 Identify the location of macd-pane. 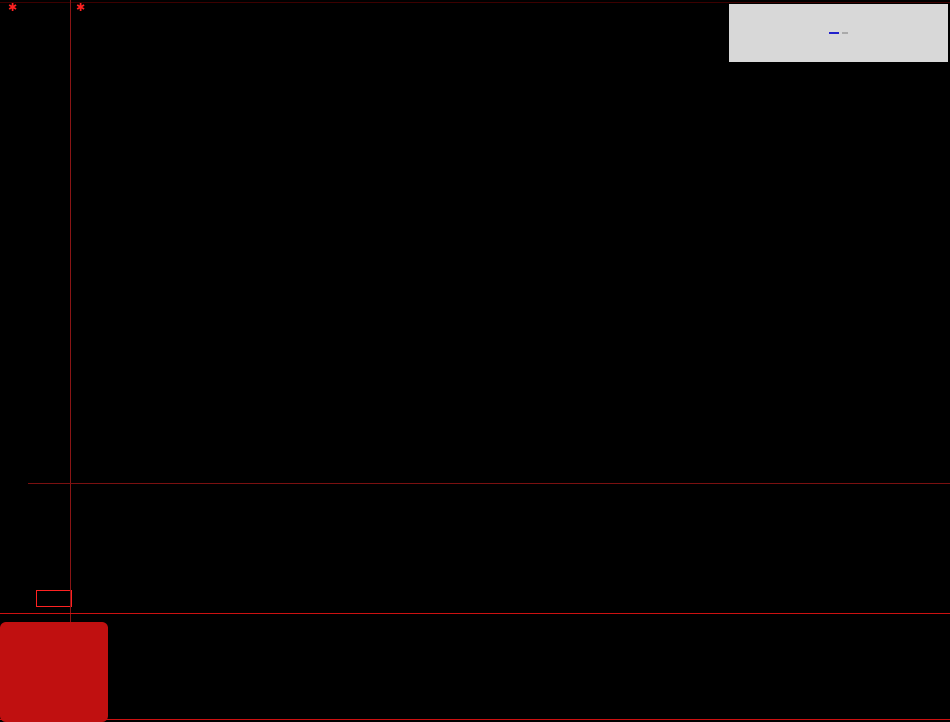
(510, 675).